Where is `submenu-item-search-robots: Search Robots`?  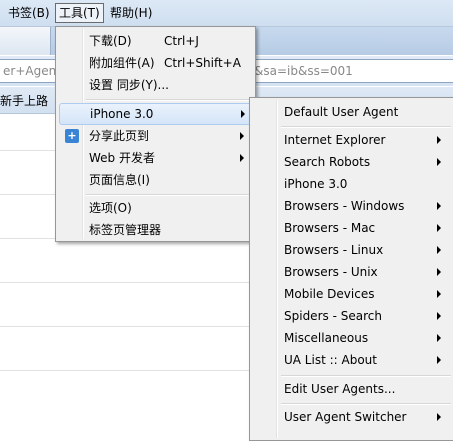 submenu-item-search-robots: Search Robots is located at coordinates (352, 162).